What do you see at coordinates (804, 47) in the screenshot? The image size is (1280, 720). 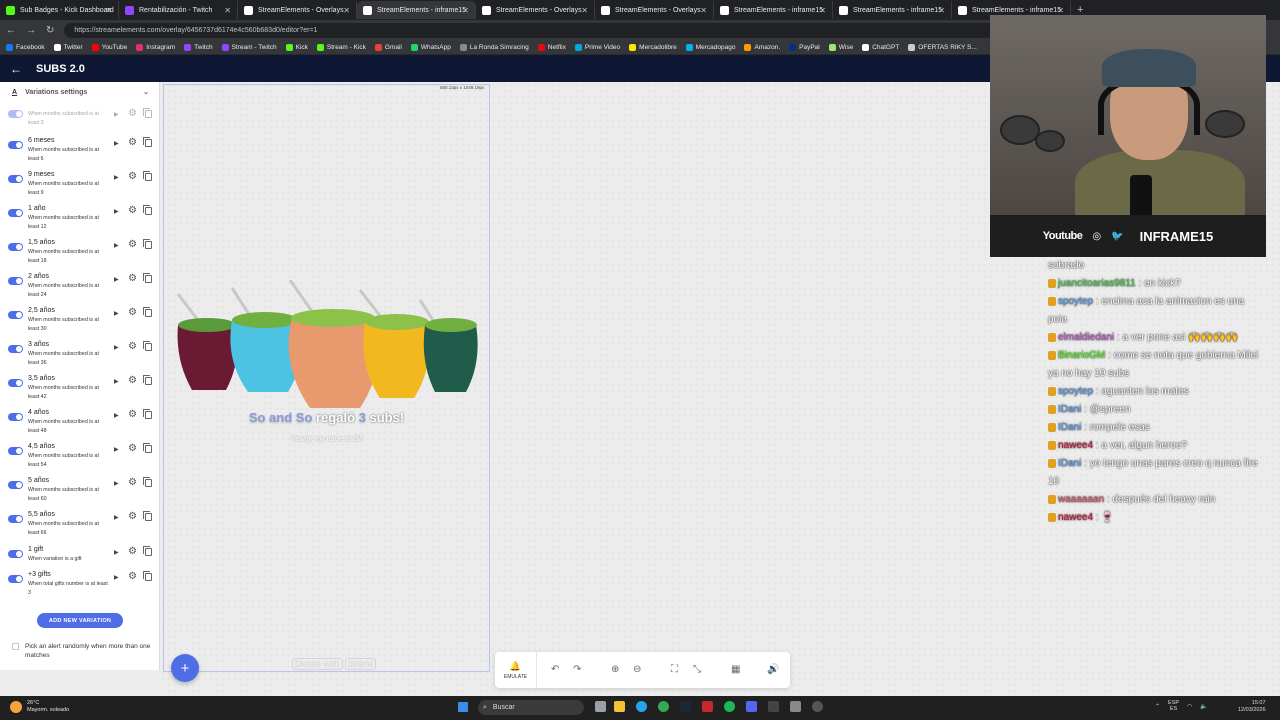 I see `bookmark: PayPal` at bounding box center [804, 47].